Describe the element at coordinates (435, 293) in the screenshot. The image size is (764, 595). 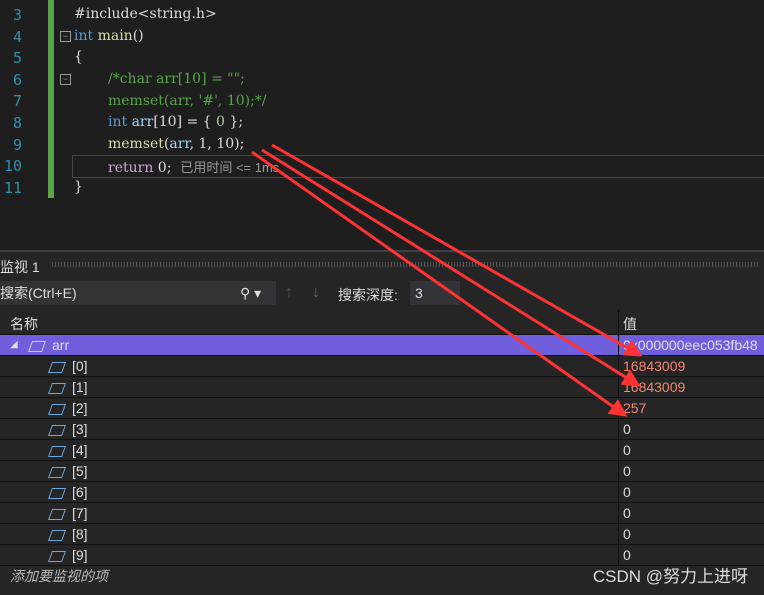
I see `depth-select: 3` at that location.